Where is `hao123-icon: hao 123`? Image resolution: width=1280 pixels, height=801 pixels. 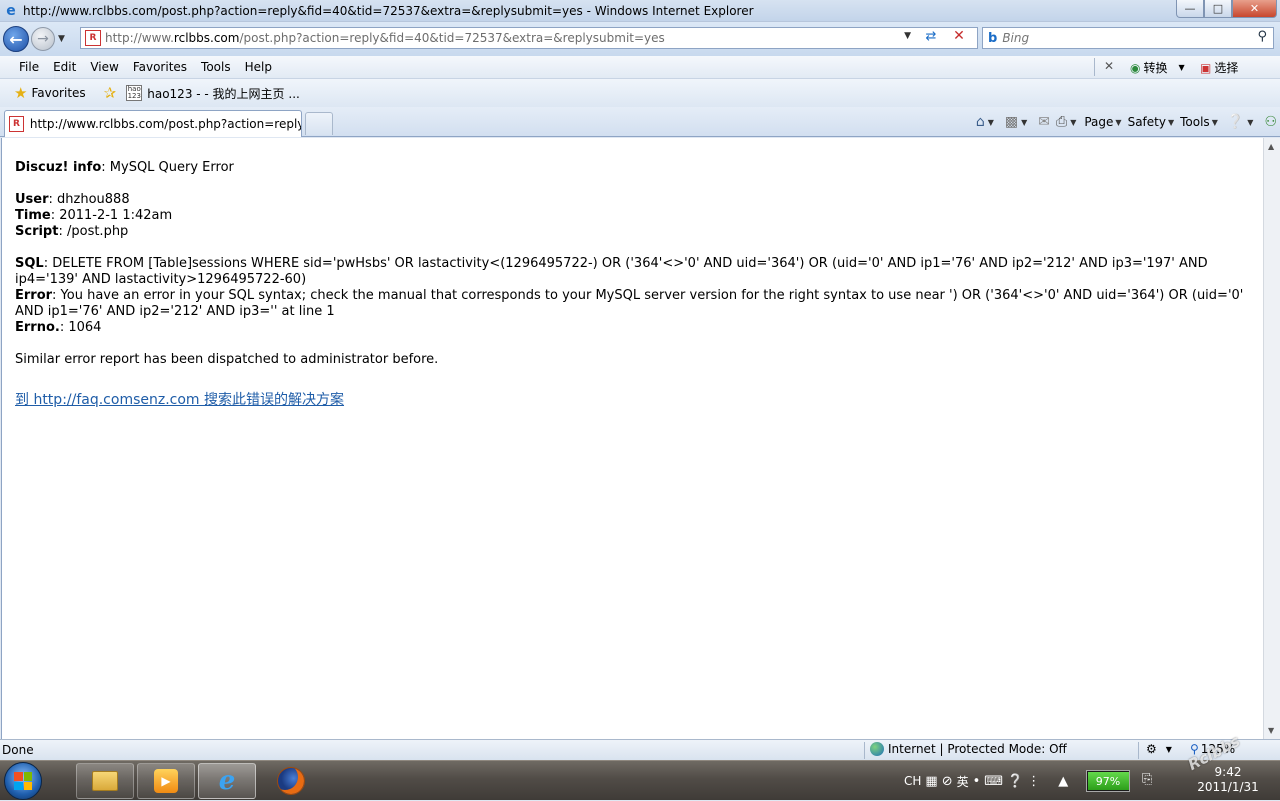
hao123-icon: hao 123 is located at coordinates (134, 93).